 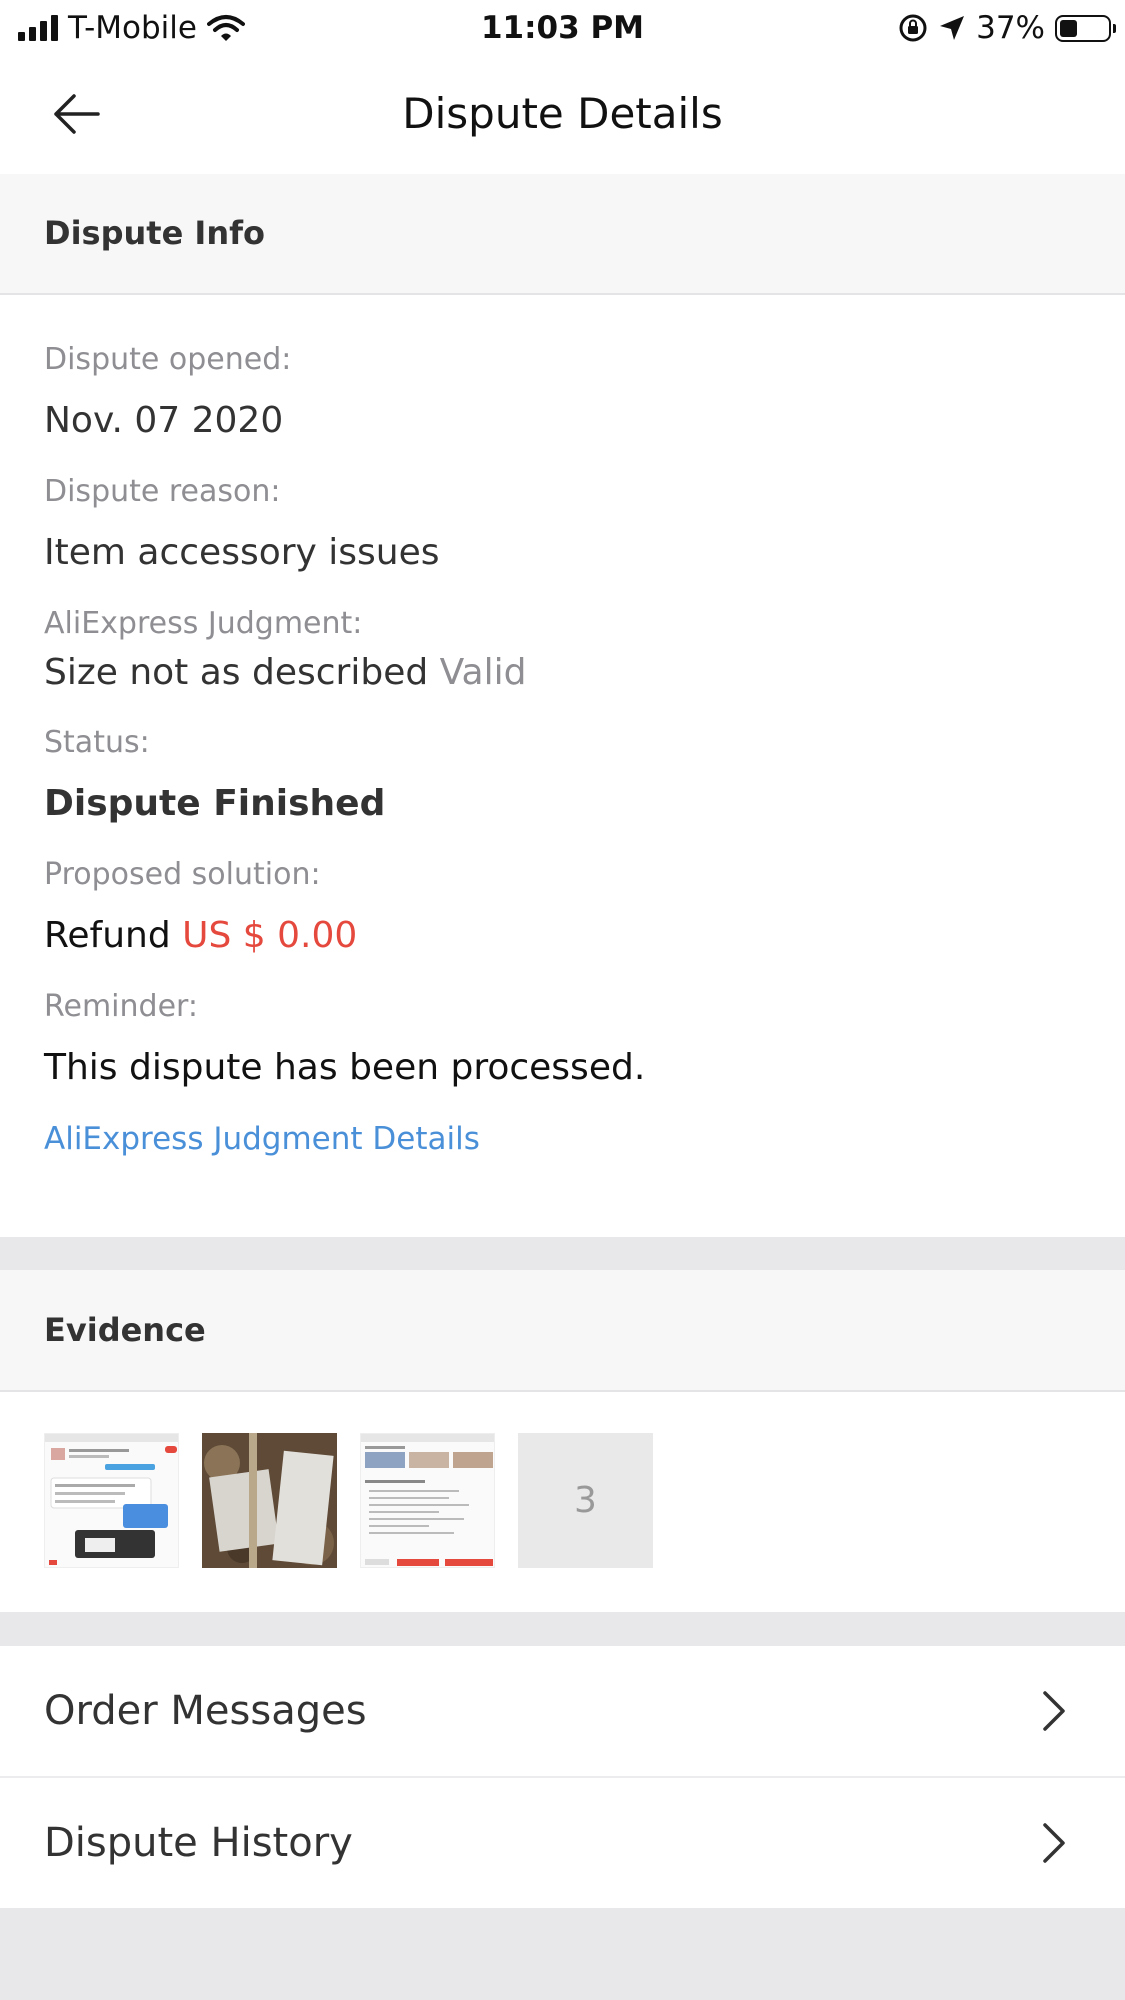 What do you see at coordinates (562, 234) in the screenshot?
I see `dispute-info-header: Dispute Info` at bounding box center [562, 234].